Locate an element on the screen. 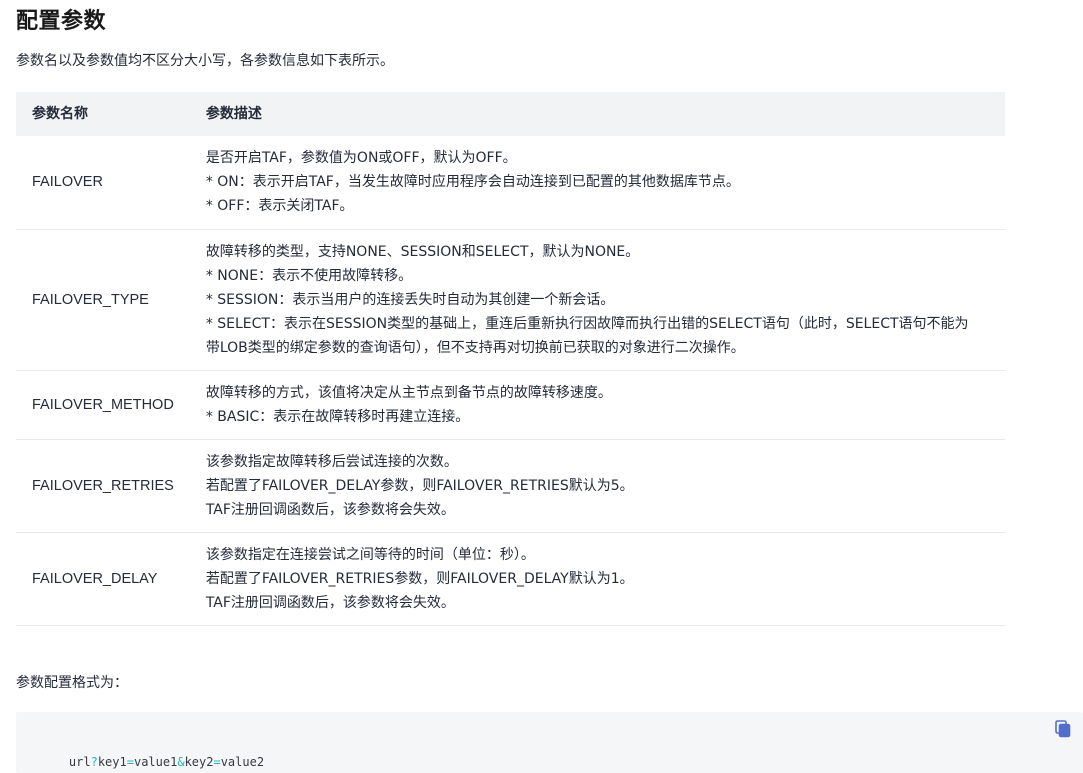 This screenshot has width=1083, height=773. format-label: 参数配置格式为： is located at coordinates (72, 683).